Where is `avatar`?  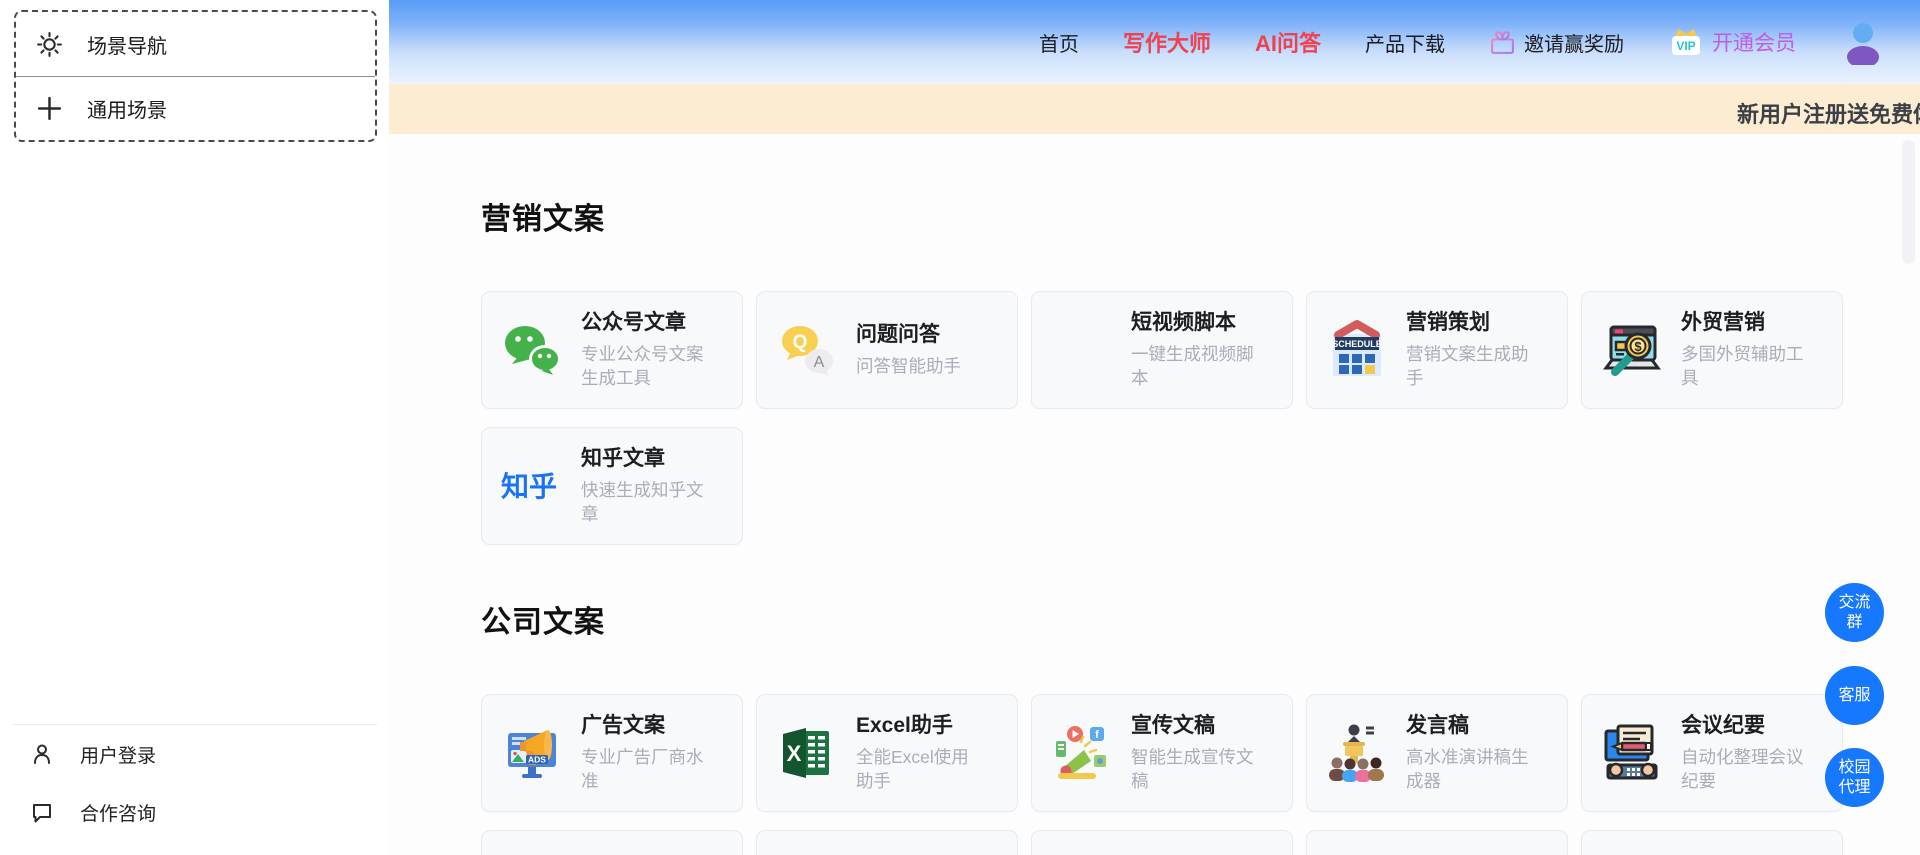 avatar is located at coordinates (1863, 42).